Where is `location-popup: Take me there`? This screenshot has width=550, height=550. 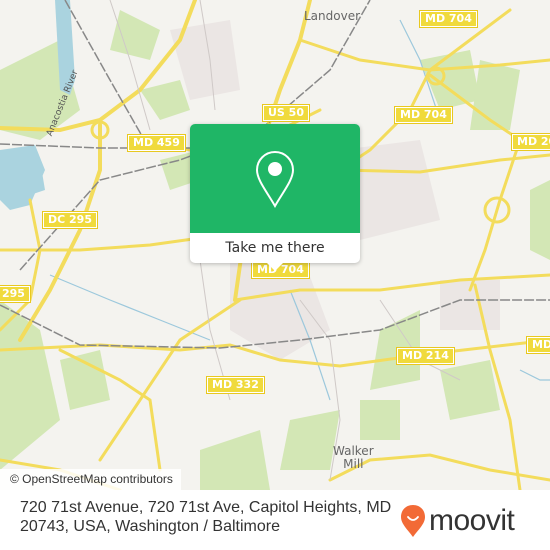 location-popup: Take me there is located at coordinates (275, 197).